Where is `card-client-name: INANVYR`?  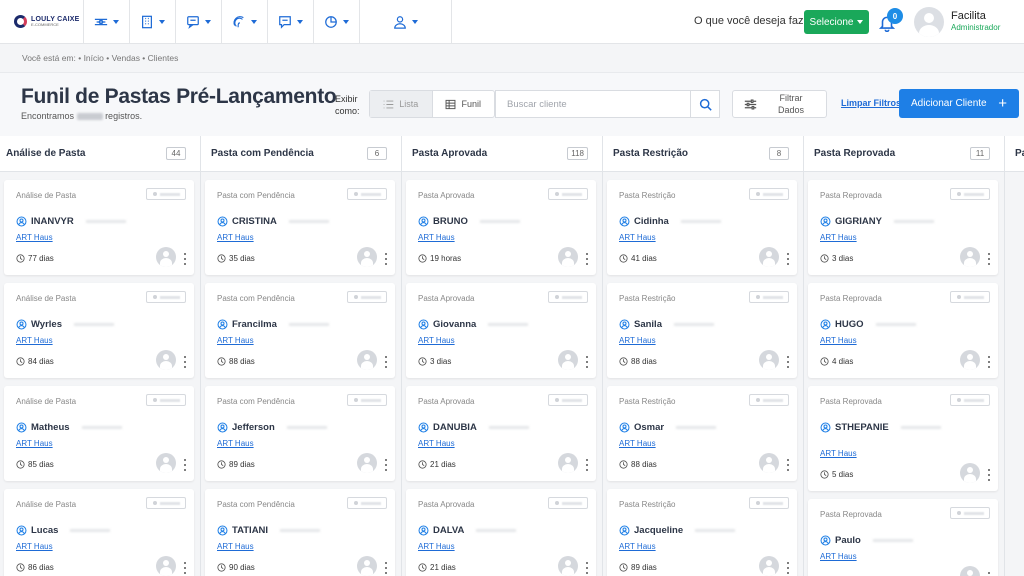 card-client-name: INANVYR is located at coordinates (71, 221).